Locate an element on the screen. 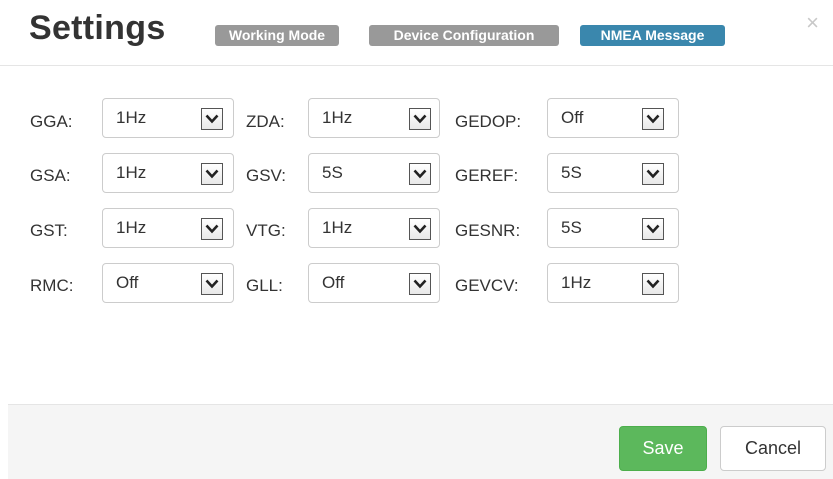 This screenshot has height=479, width=833. gesnr-value: 5S is located at coordinates (571, 227).